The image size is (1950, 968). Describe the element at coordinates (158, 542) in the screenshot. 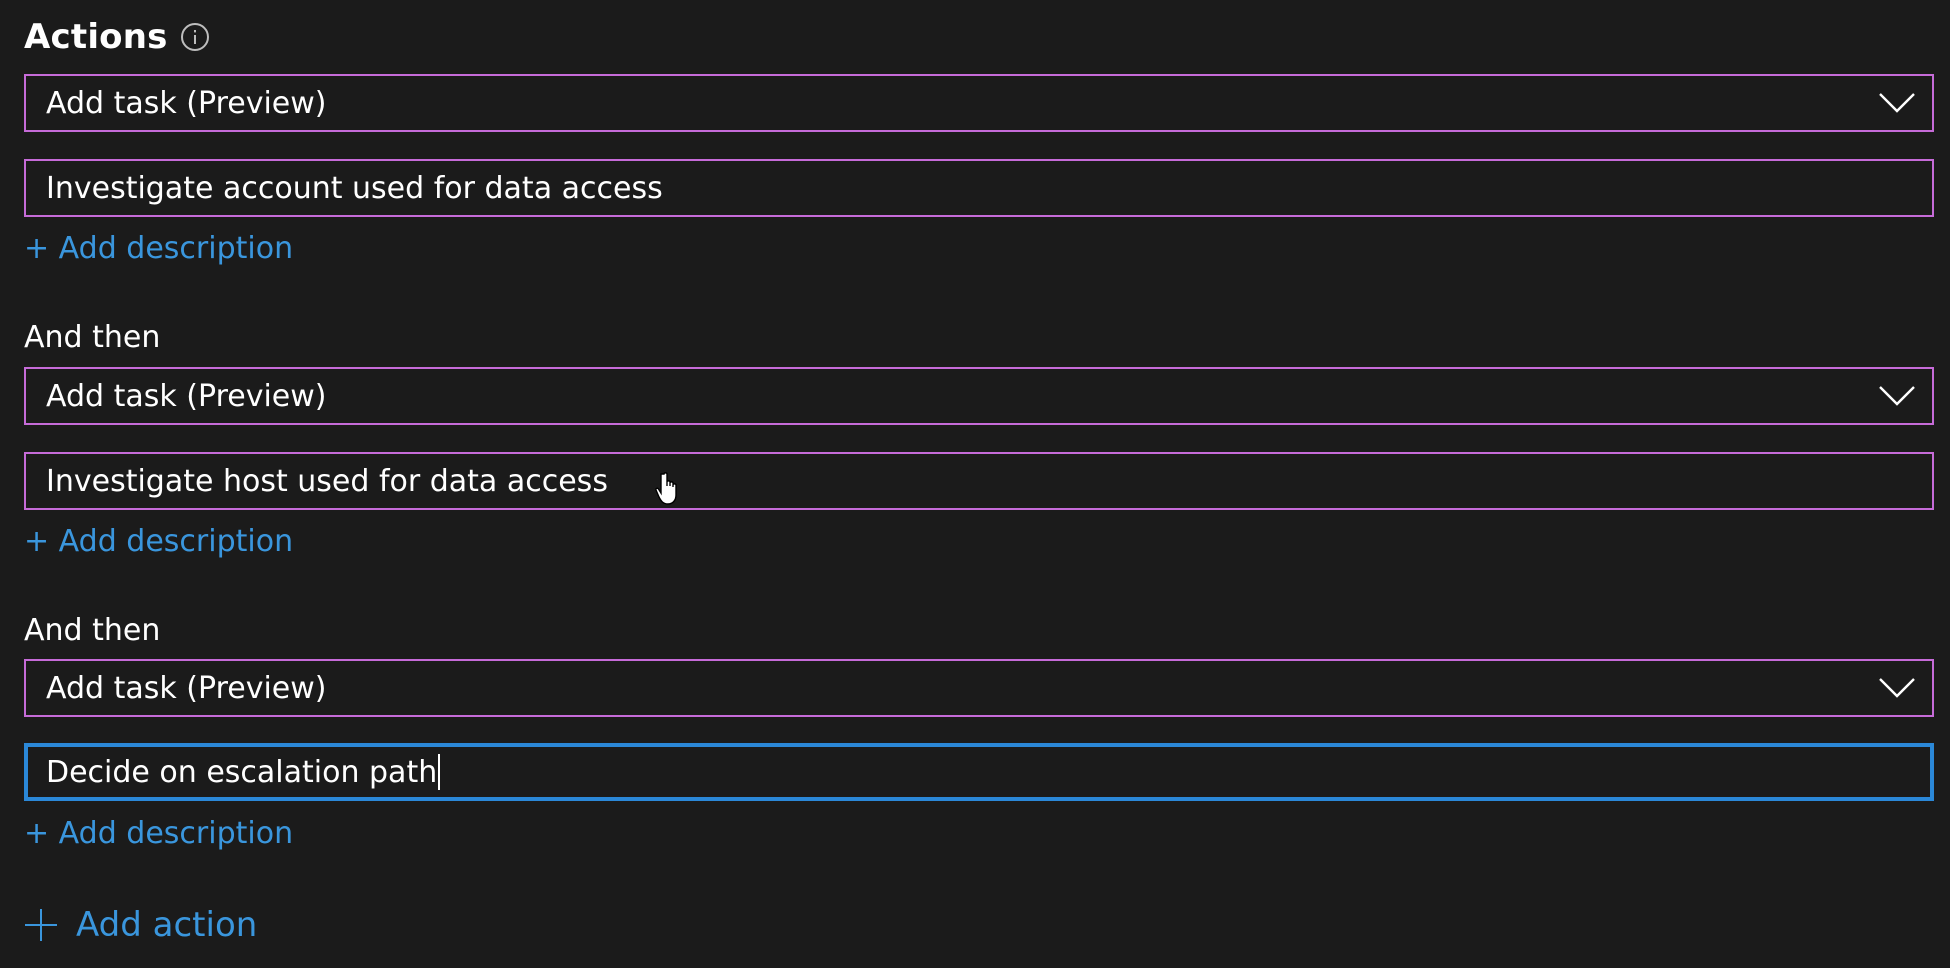

I see `add-description-link-2: + Add description` at that location.